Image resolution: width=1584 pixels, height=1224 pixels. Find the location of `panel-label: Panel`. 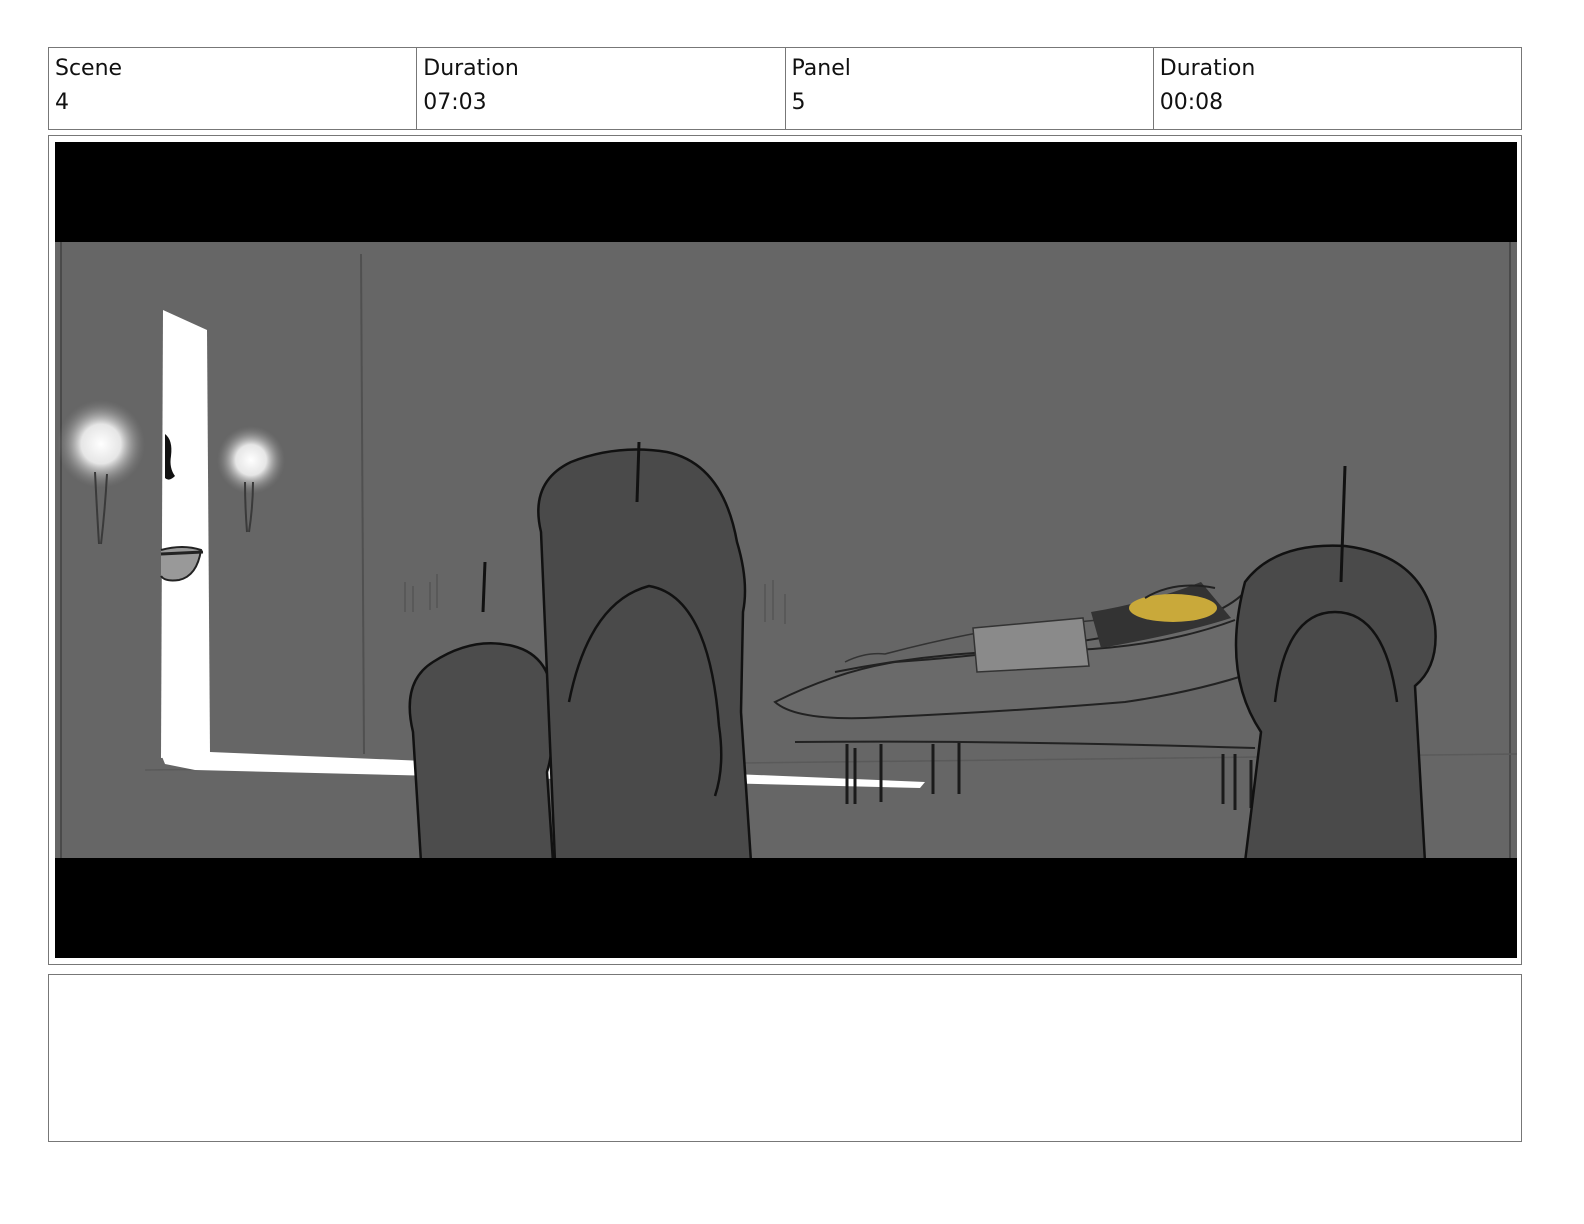

panel-label: Panel is located at coordinates (821, 68).